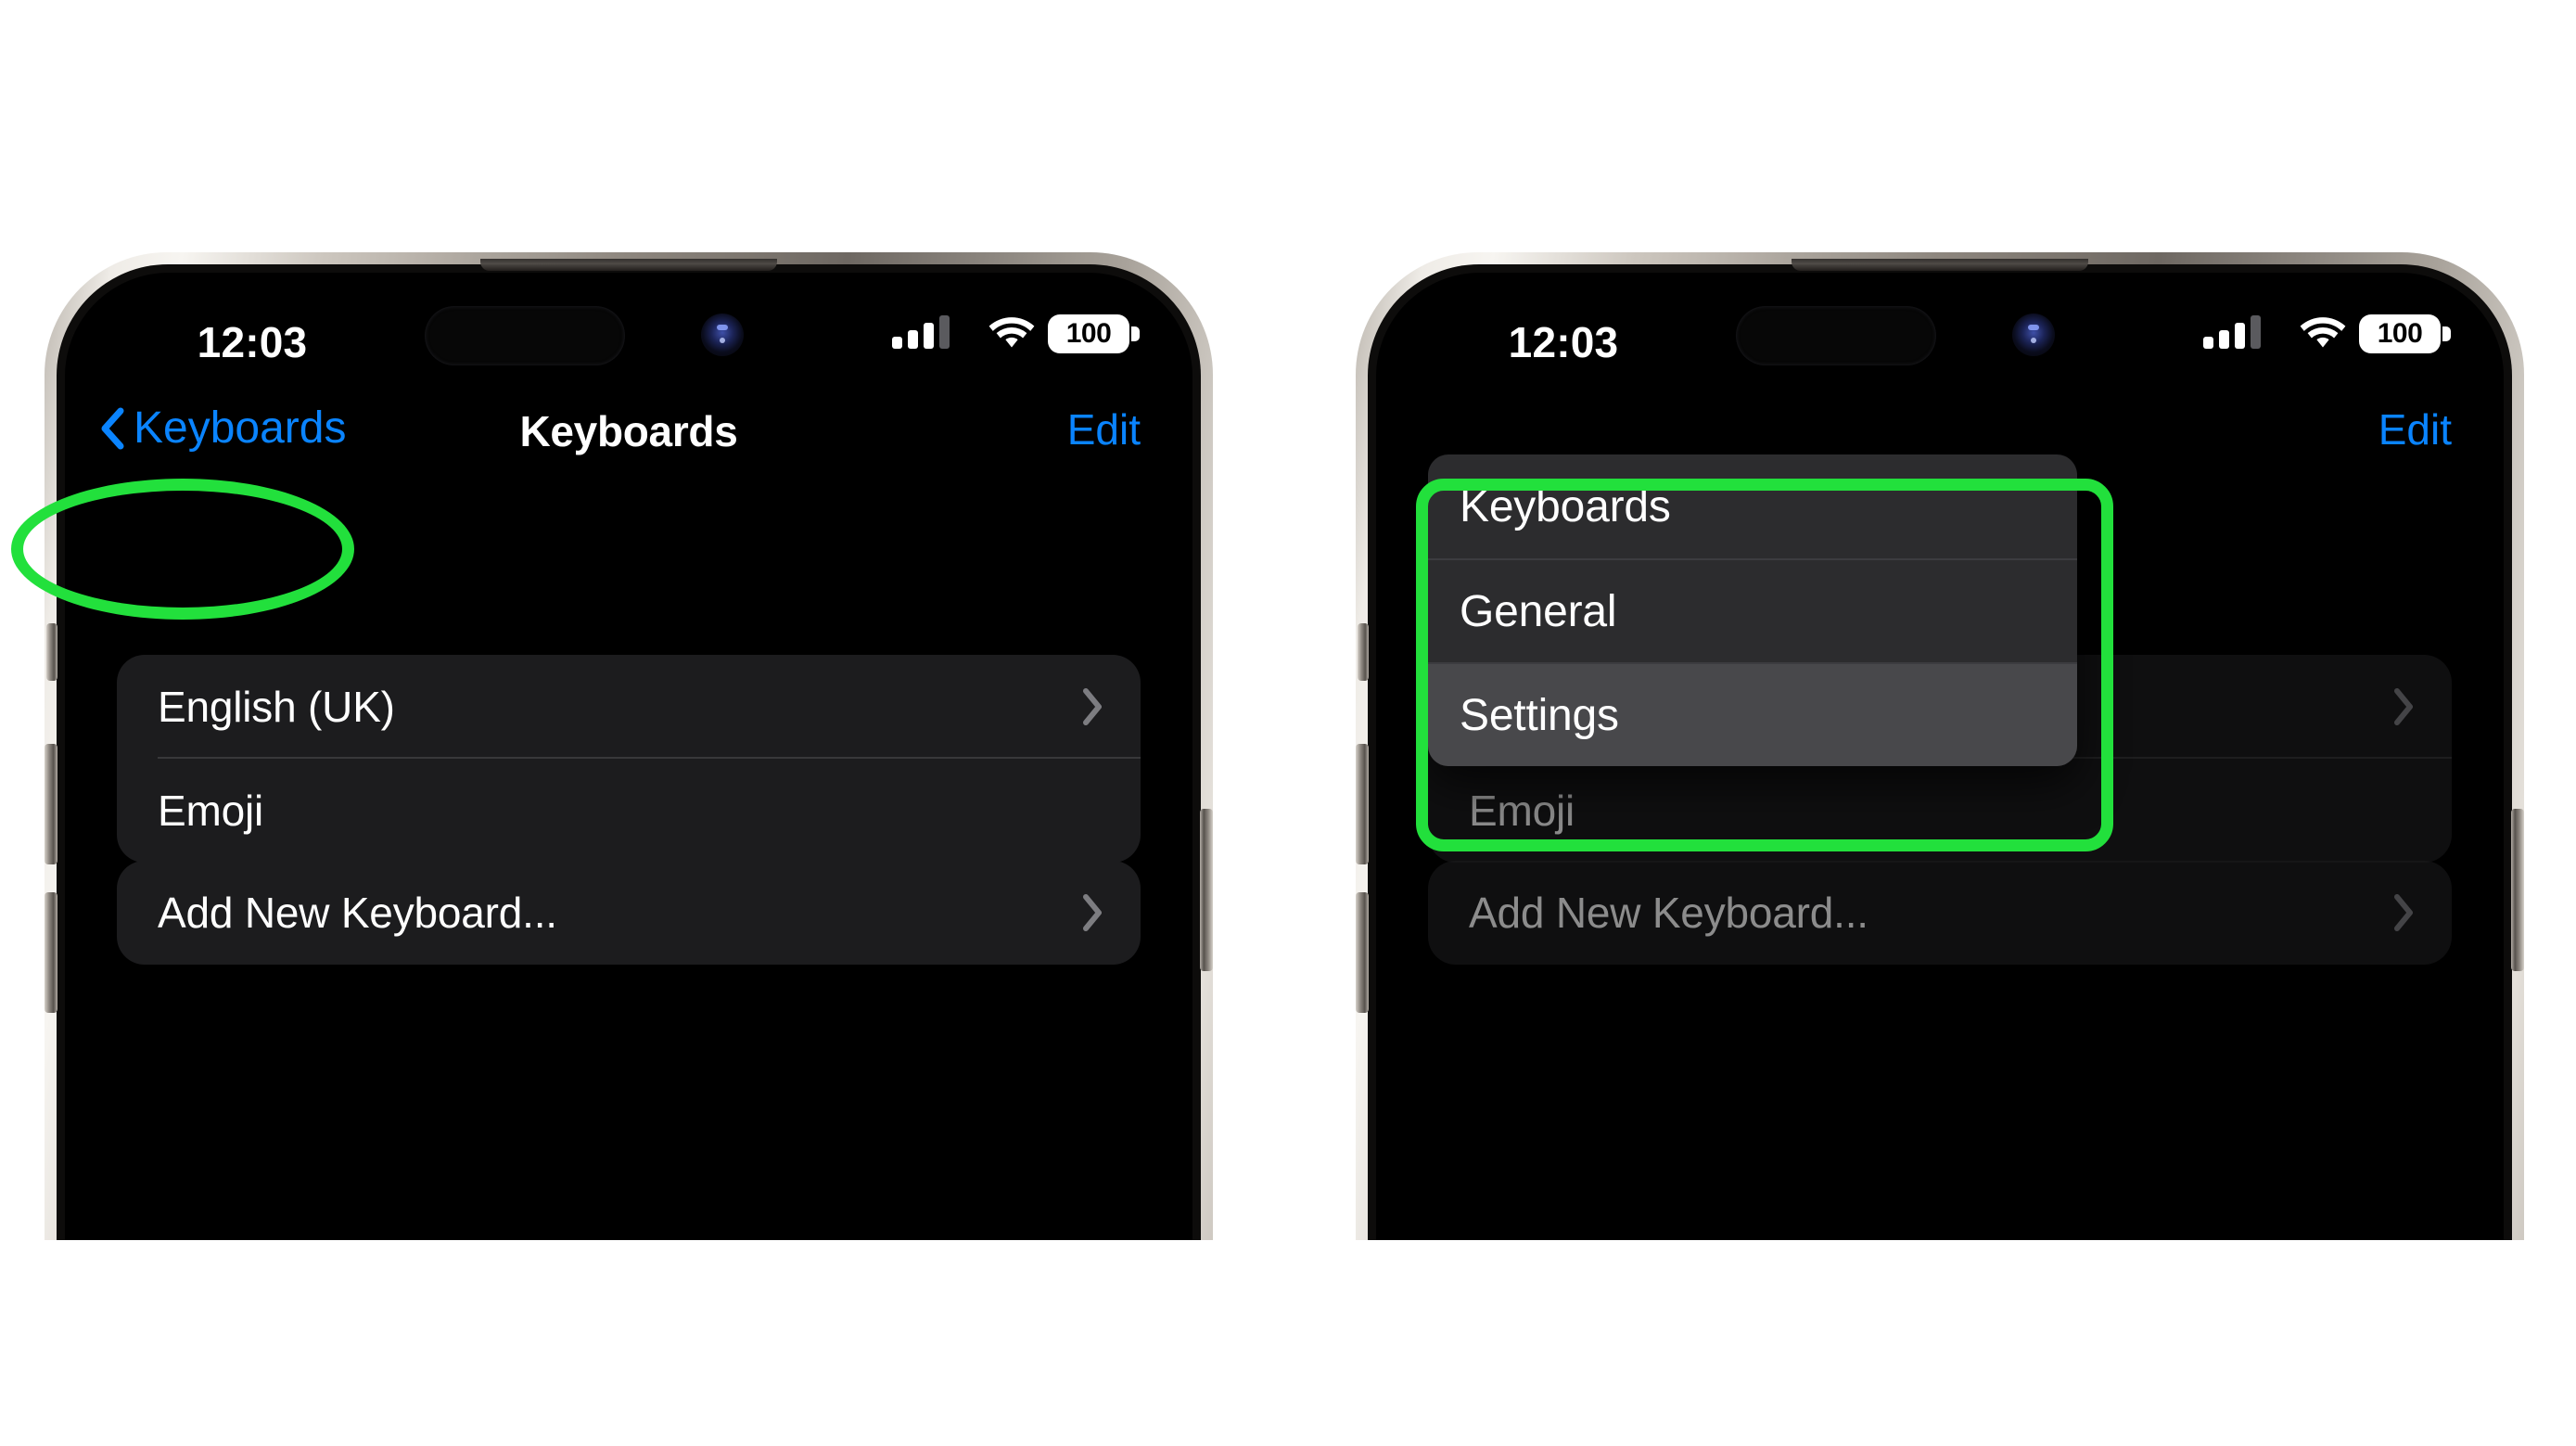 The width and height of the screenshot is (2576, 1446). What do you see at coordinates (1753, 506) in the screenshot?
I see `menu-item-keyboards: Keyboards` at bounding box center [1753, 506].